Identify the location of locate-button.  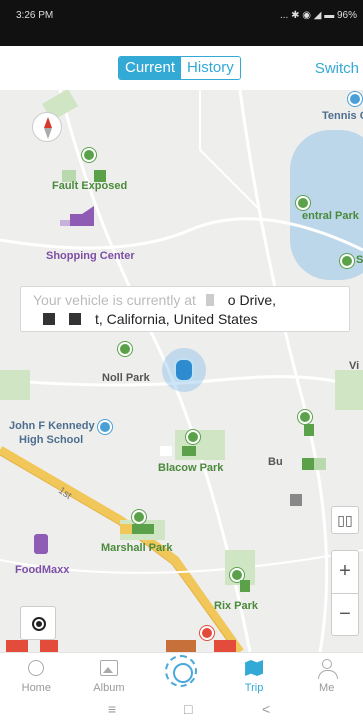
(38, 623).